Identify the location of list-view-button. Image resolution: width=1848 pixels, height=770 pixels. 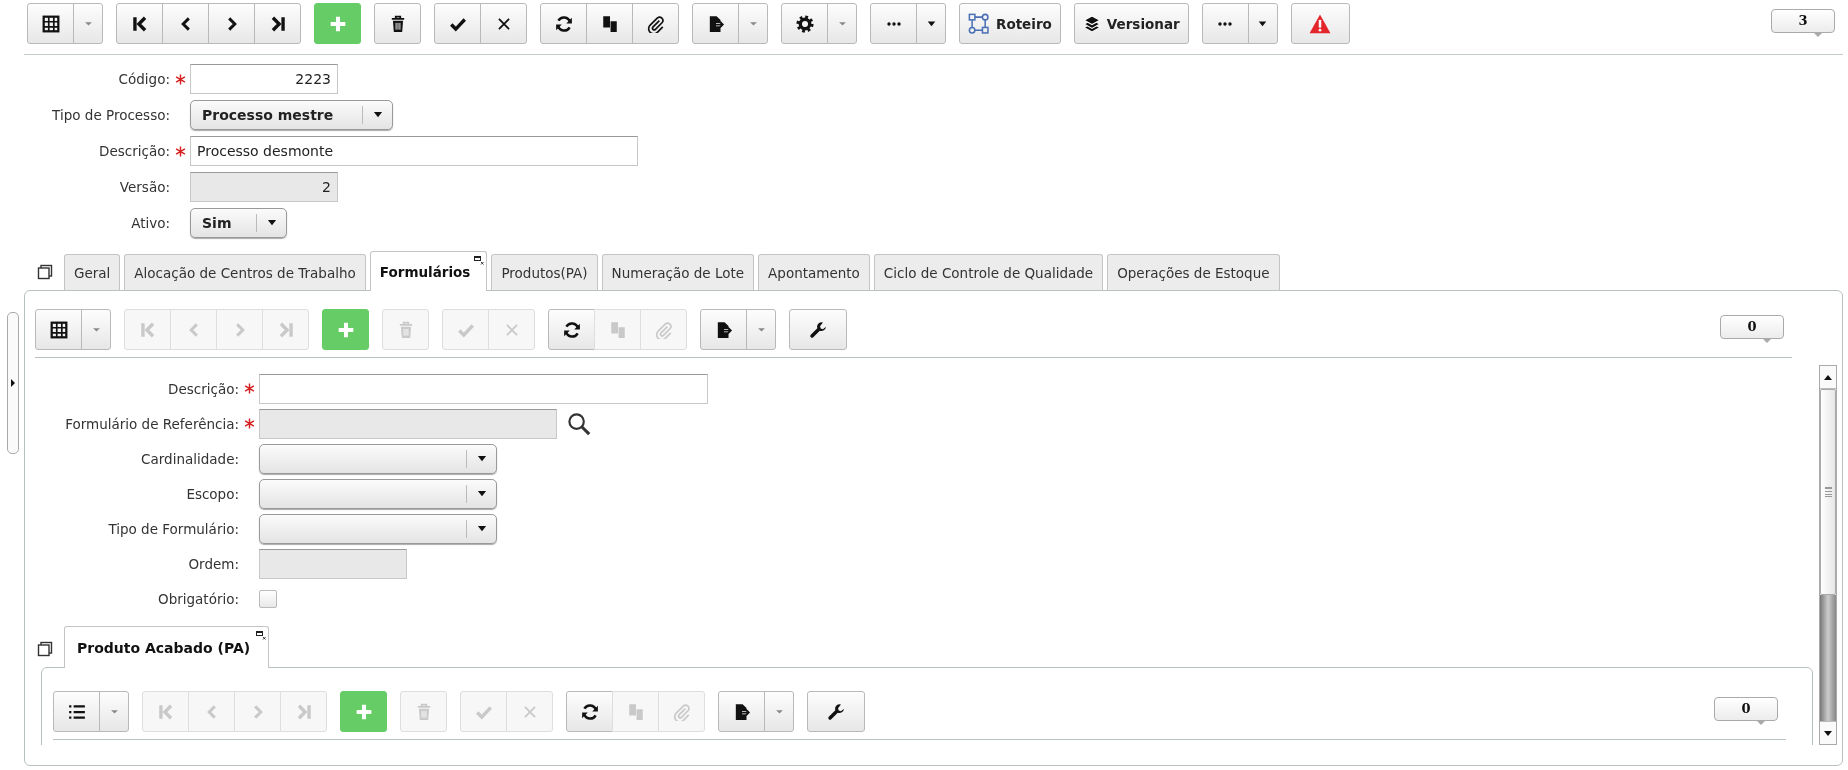
(76, 711).